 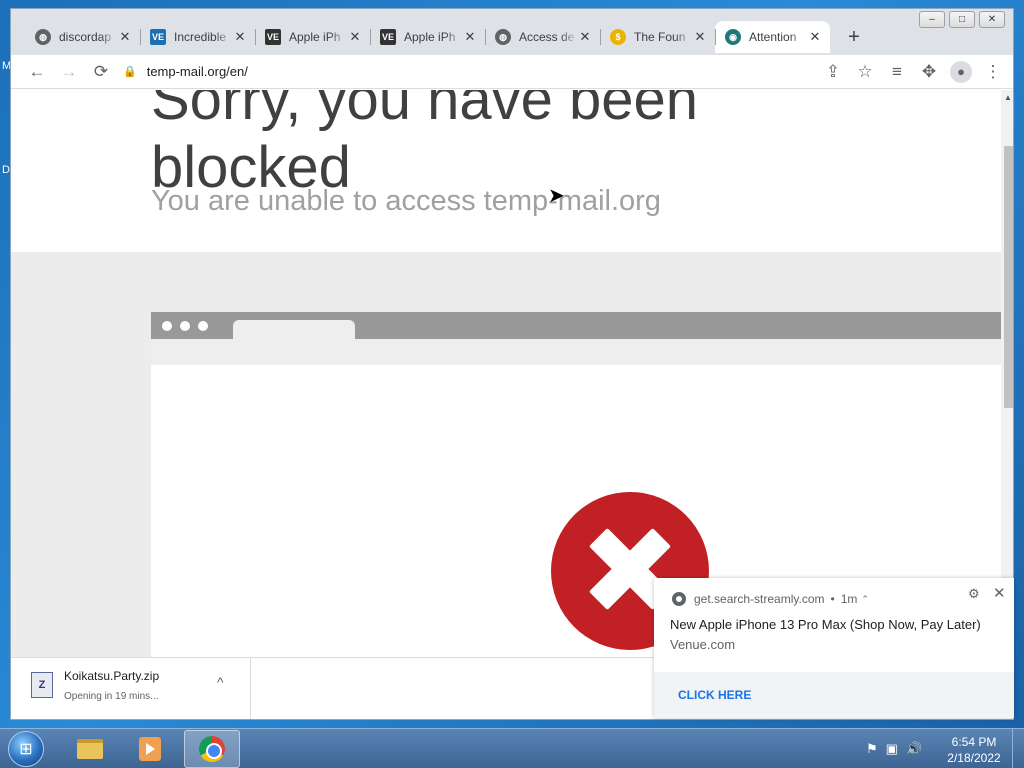 I want to click on tab-attention: ◉ Attention ✕, so click(x=772, y=37).